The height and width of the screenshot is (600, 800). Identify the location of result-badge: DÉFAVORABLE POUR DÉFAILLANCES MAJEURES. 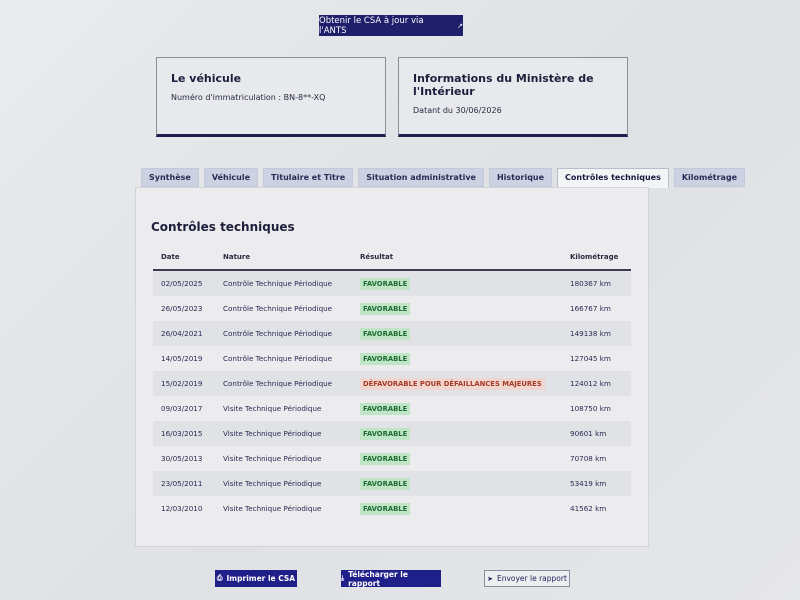
(452, 383).